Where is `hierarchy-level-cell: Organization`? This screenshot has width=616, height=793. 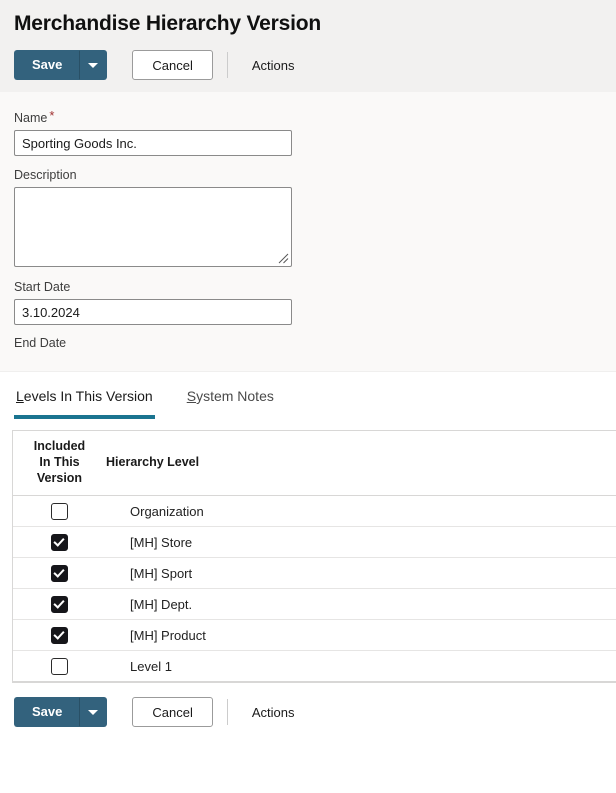
hierarchy-level-cell: Organization is located at coordinates (361, 511).